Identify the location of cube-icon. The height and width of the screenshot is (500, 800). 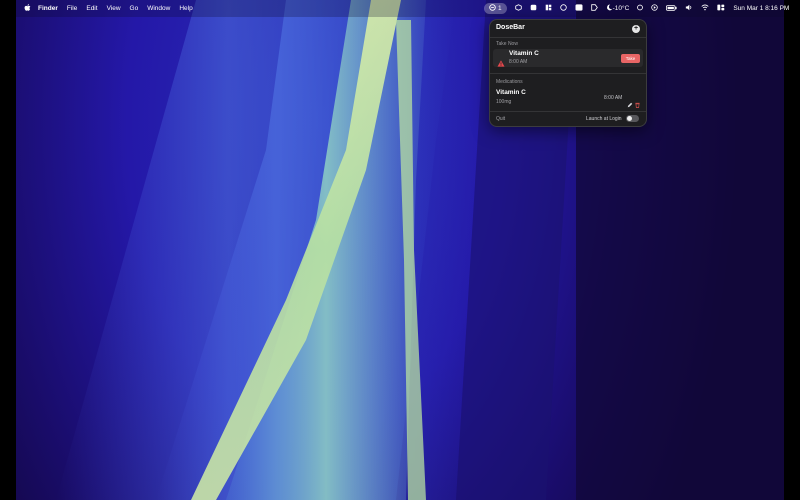
(518, 8).